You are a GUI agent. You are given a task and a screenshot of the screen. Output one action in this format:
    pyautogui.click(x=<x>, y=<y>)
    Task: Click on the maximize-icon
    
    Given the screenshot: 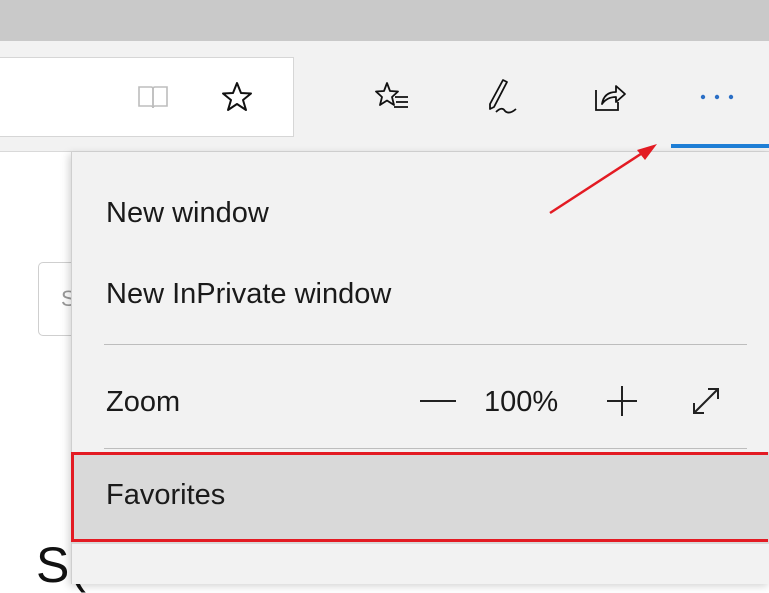 What is the action you would take?
    pyautogui.click(x=605, y=5)
    